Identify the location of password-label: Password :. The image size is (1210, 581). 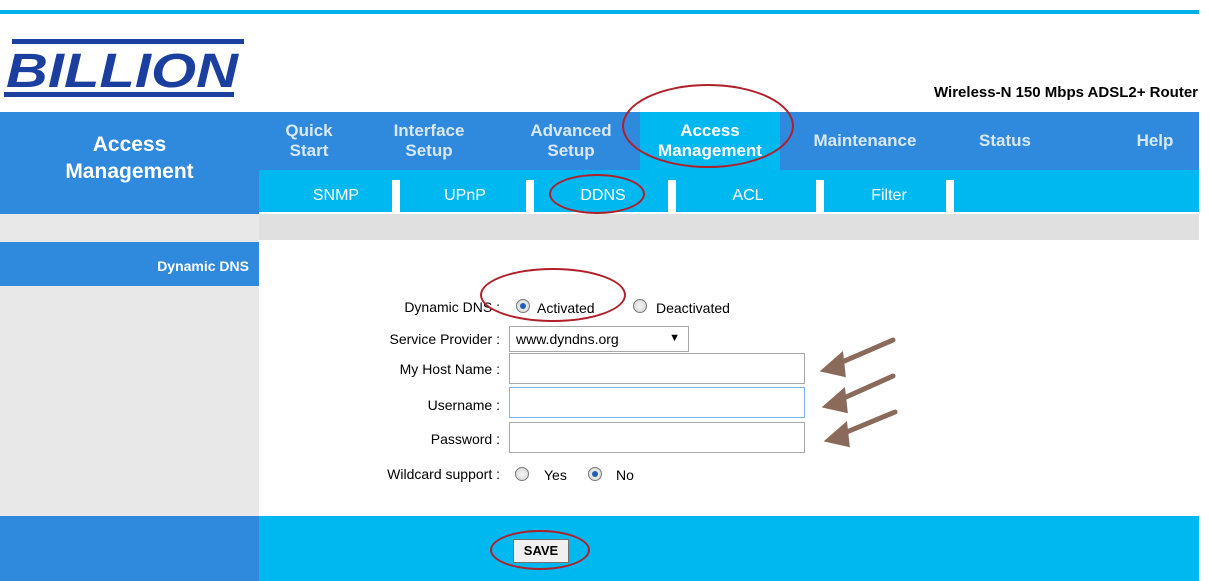
(465, 439).